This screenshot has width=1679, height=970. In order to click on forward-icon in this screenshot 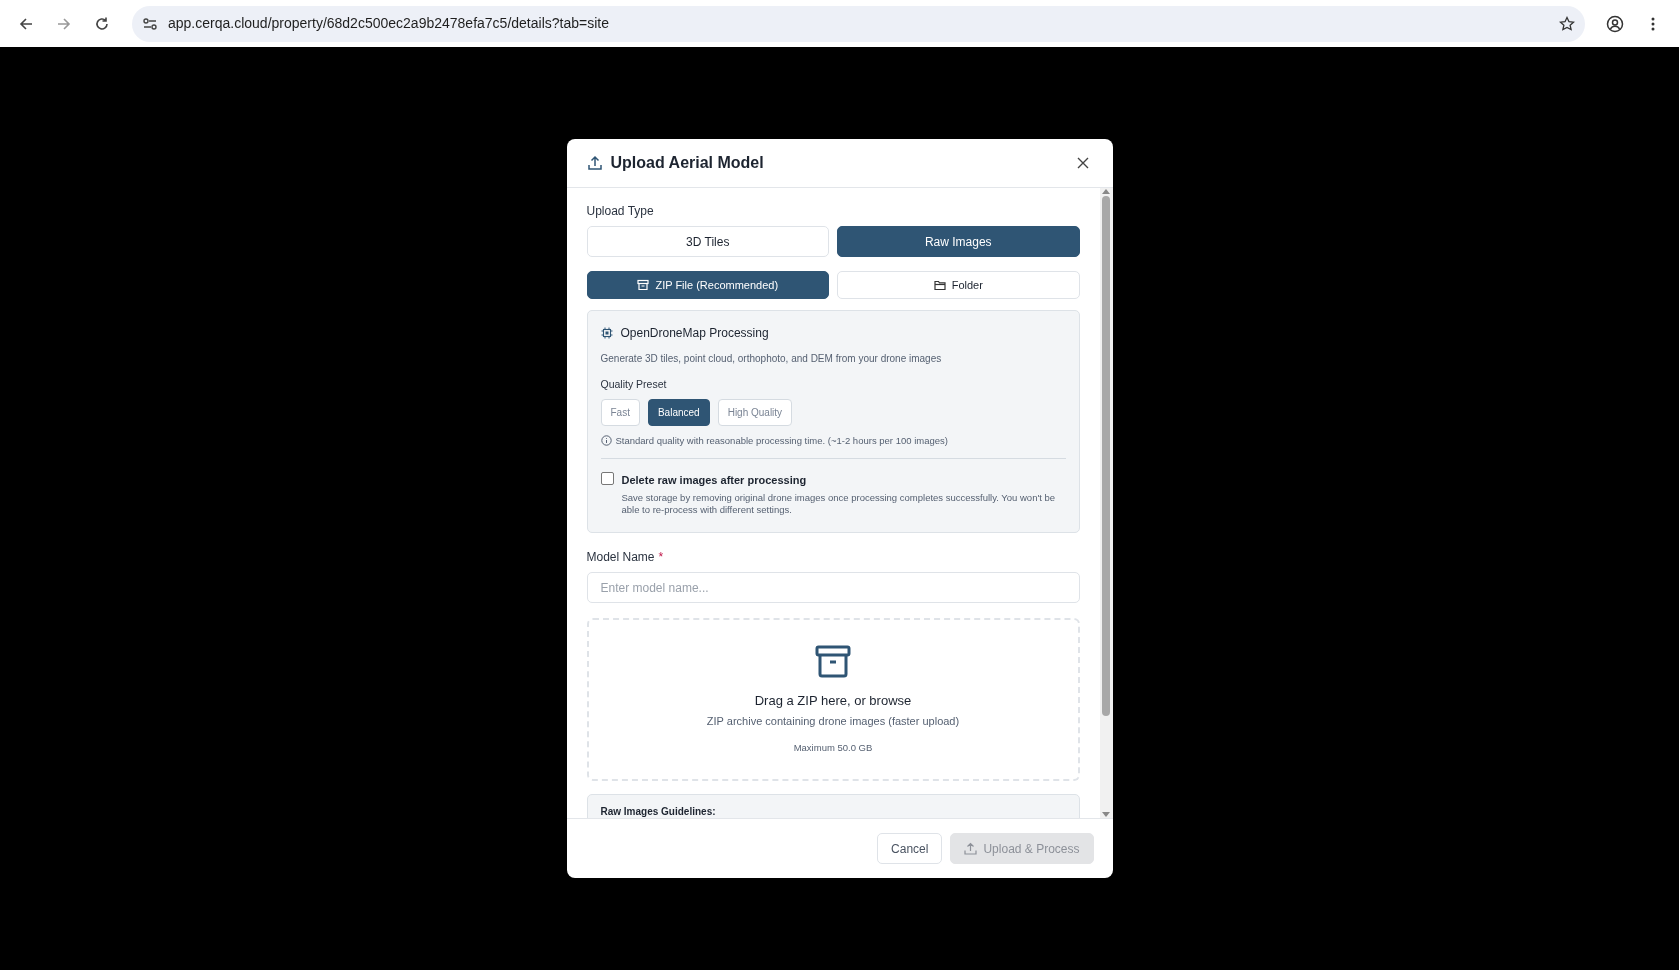, I will do `click(64, 23)`.